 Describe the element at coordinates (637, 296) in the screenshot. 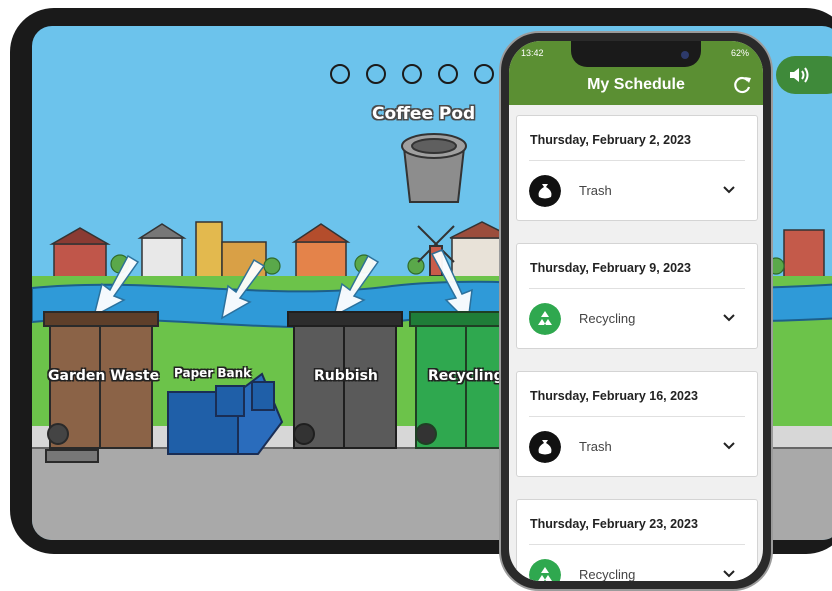

I see `schedule-card: Thursday, February 9, 2023 Recycling` at that location.